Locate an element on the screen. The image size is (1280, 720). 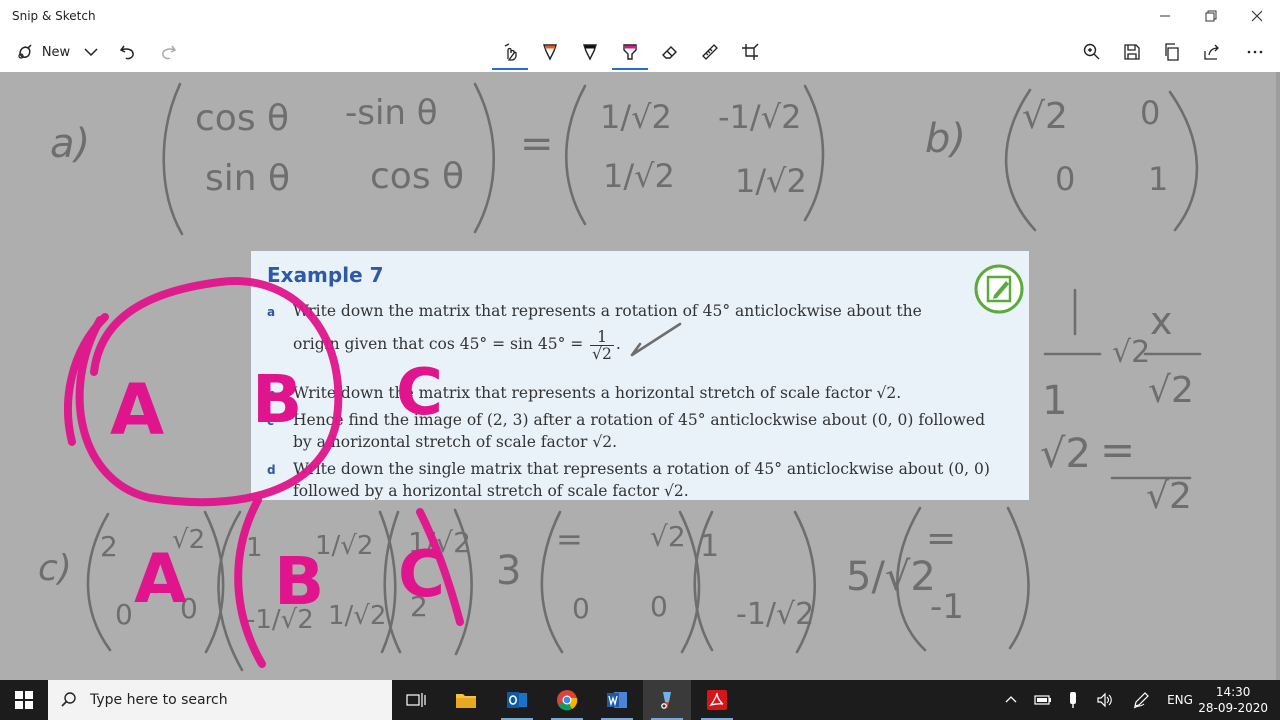
eraser-icon is located at coordinates (669, 52).